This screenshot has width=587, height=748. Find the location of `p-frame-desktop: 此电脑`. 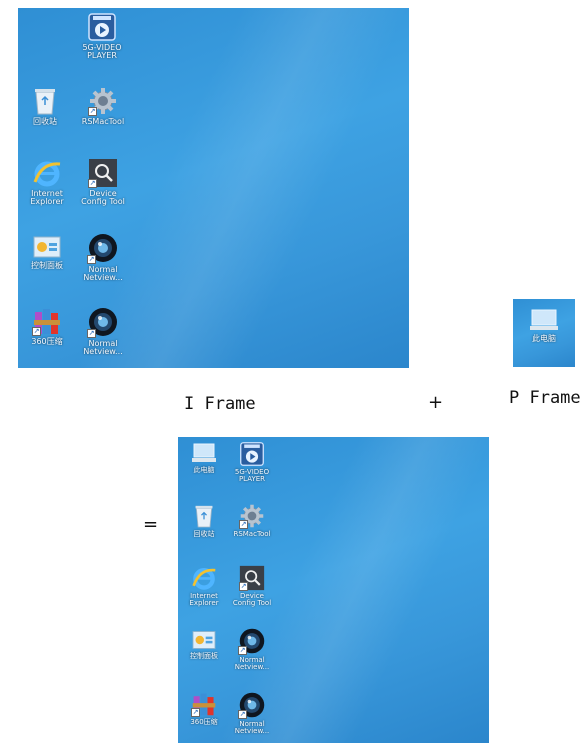

p-frame-desktop: 此电脑 is located at coordinates (544, 333).